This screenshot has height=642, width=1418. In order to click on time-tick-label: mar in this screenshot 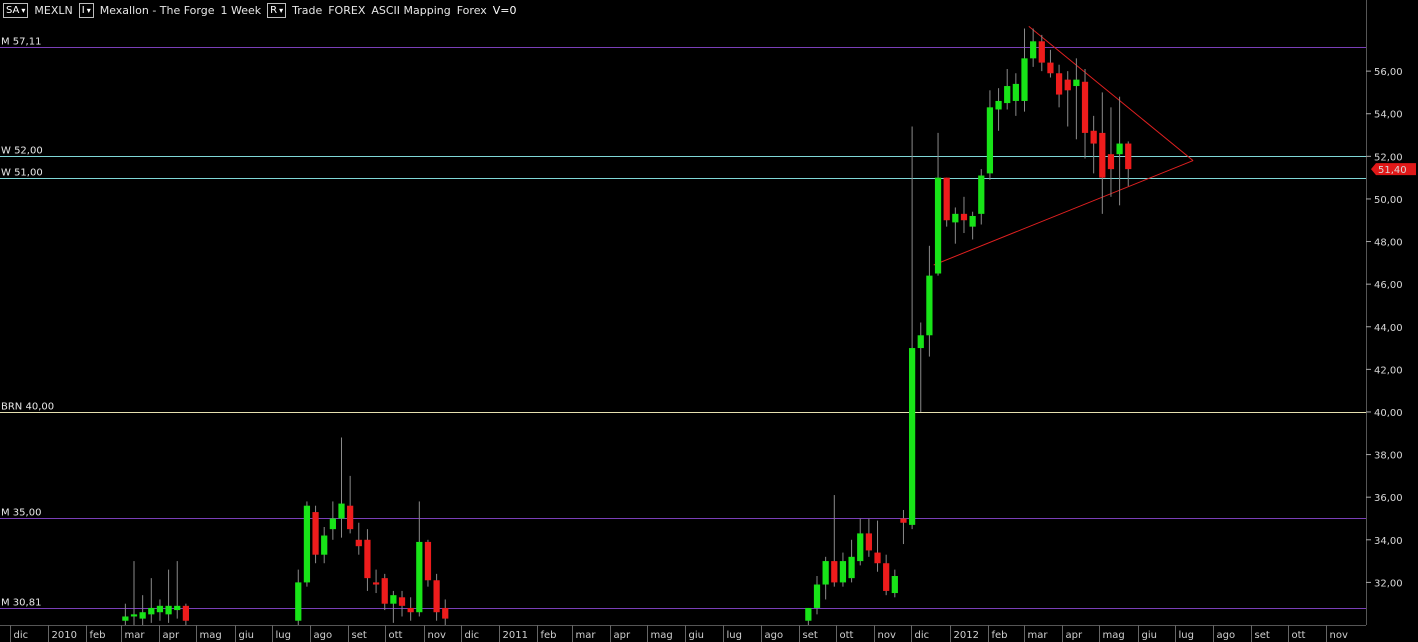, I will do `click(586, 635)`.